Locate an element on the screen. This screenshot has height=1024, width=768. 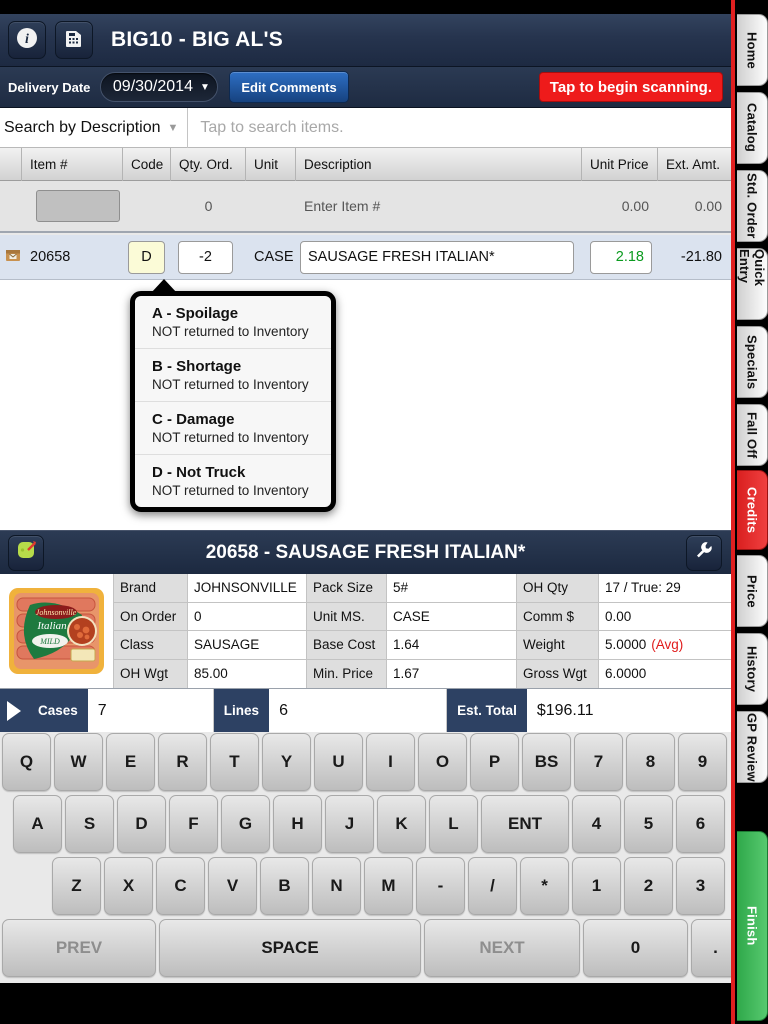
key-r: R is located at coordinates (182, 762).